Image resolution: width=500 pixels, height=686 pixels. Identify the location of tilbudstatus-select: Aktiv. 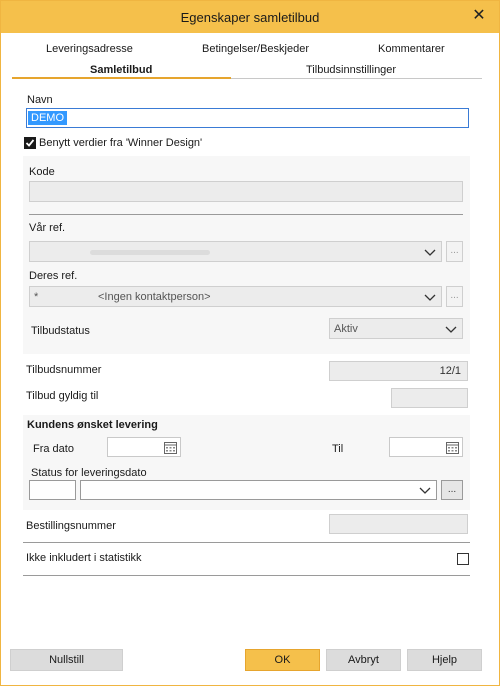
(396, 328).